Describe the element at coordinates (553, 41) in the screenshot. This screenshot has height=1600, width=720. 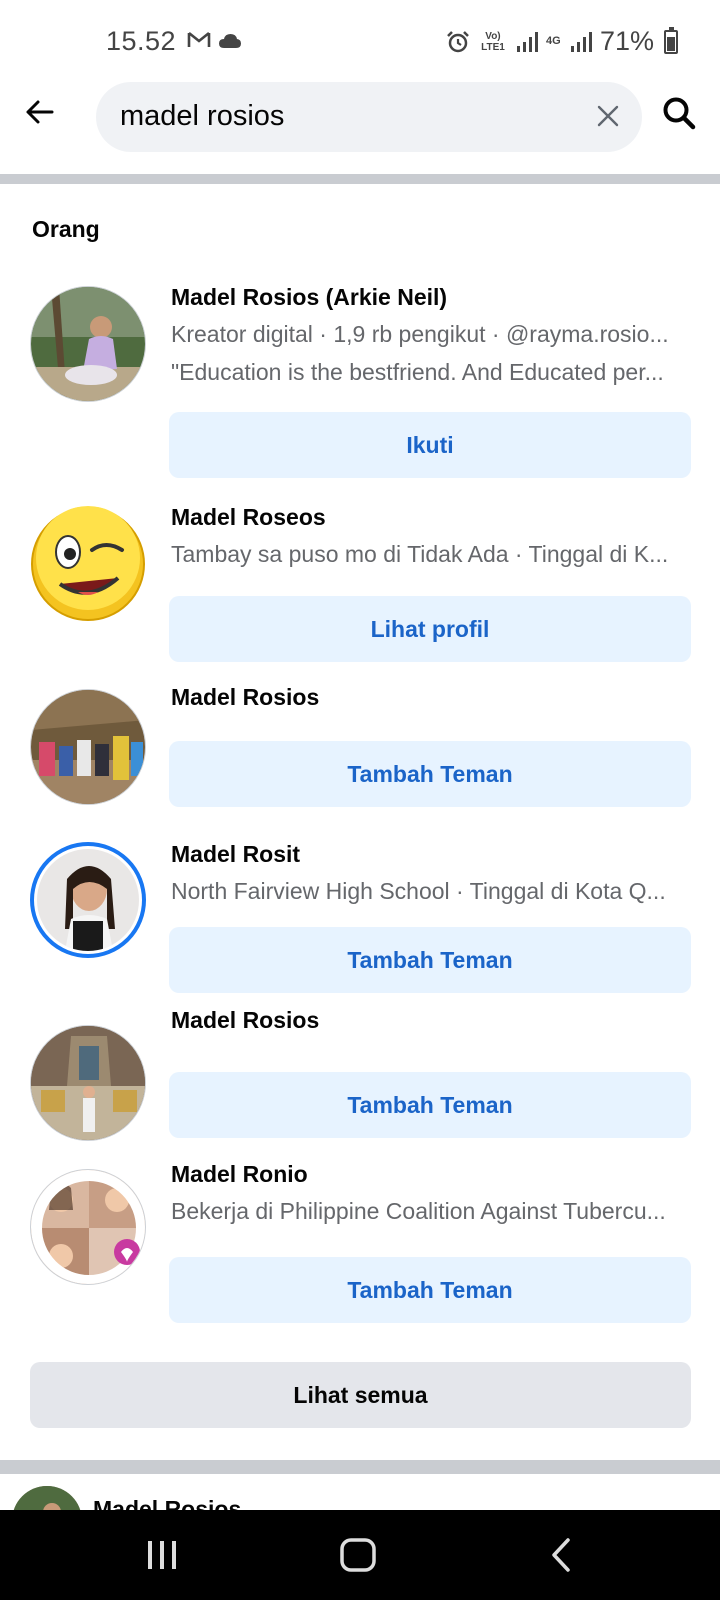
I see `network-type: 4G` at that location.